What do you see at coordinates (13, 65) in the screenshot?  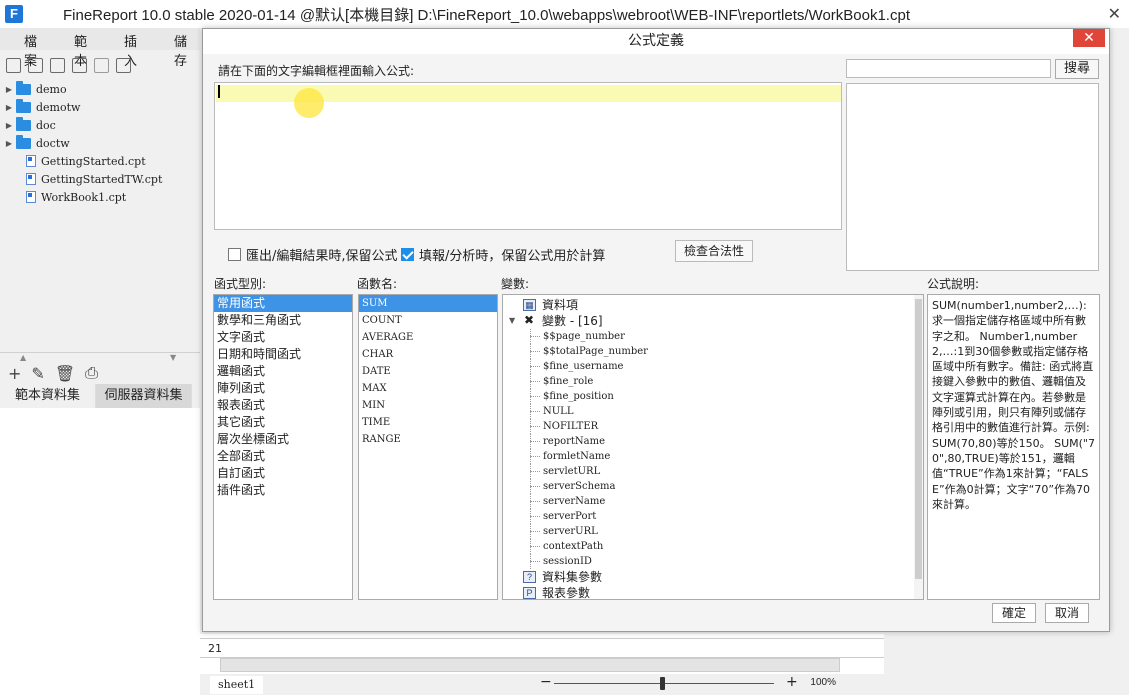 I see `new-template-icon` at bounding box center [13, 65].